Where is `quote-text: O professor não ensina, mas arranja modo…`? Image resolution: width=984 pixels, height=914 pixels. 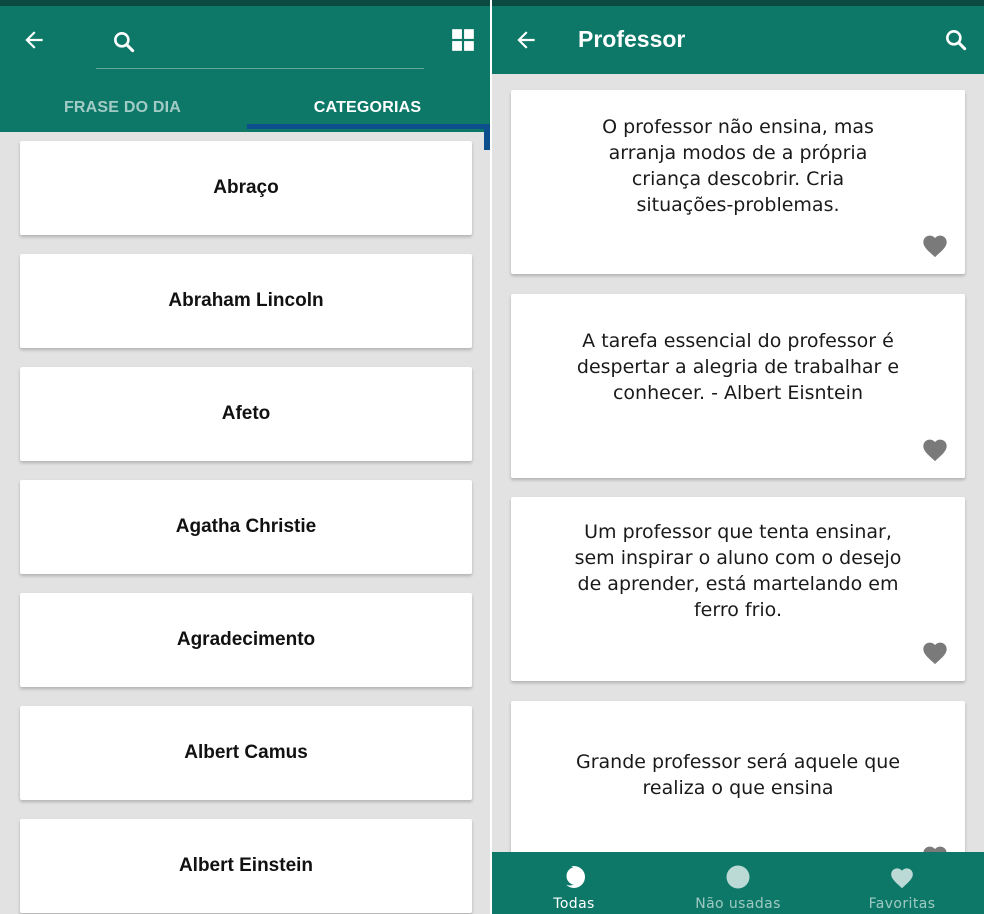
quote-text: O professor não ensina, mas arranja modo… is located at coordinates (738, 166).